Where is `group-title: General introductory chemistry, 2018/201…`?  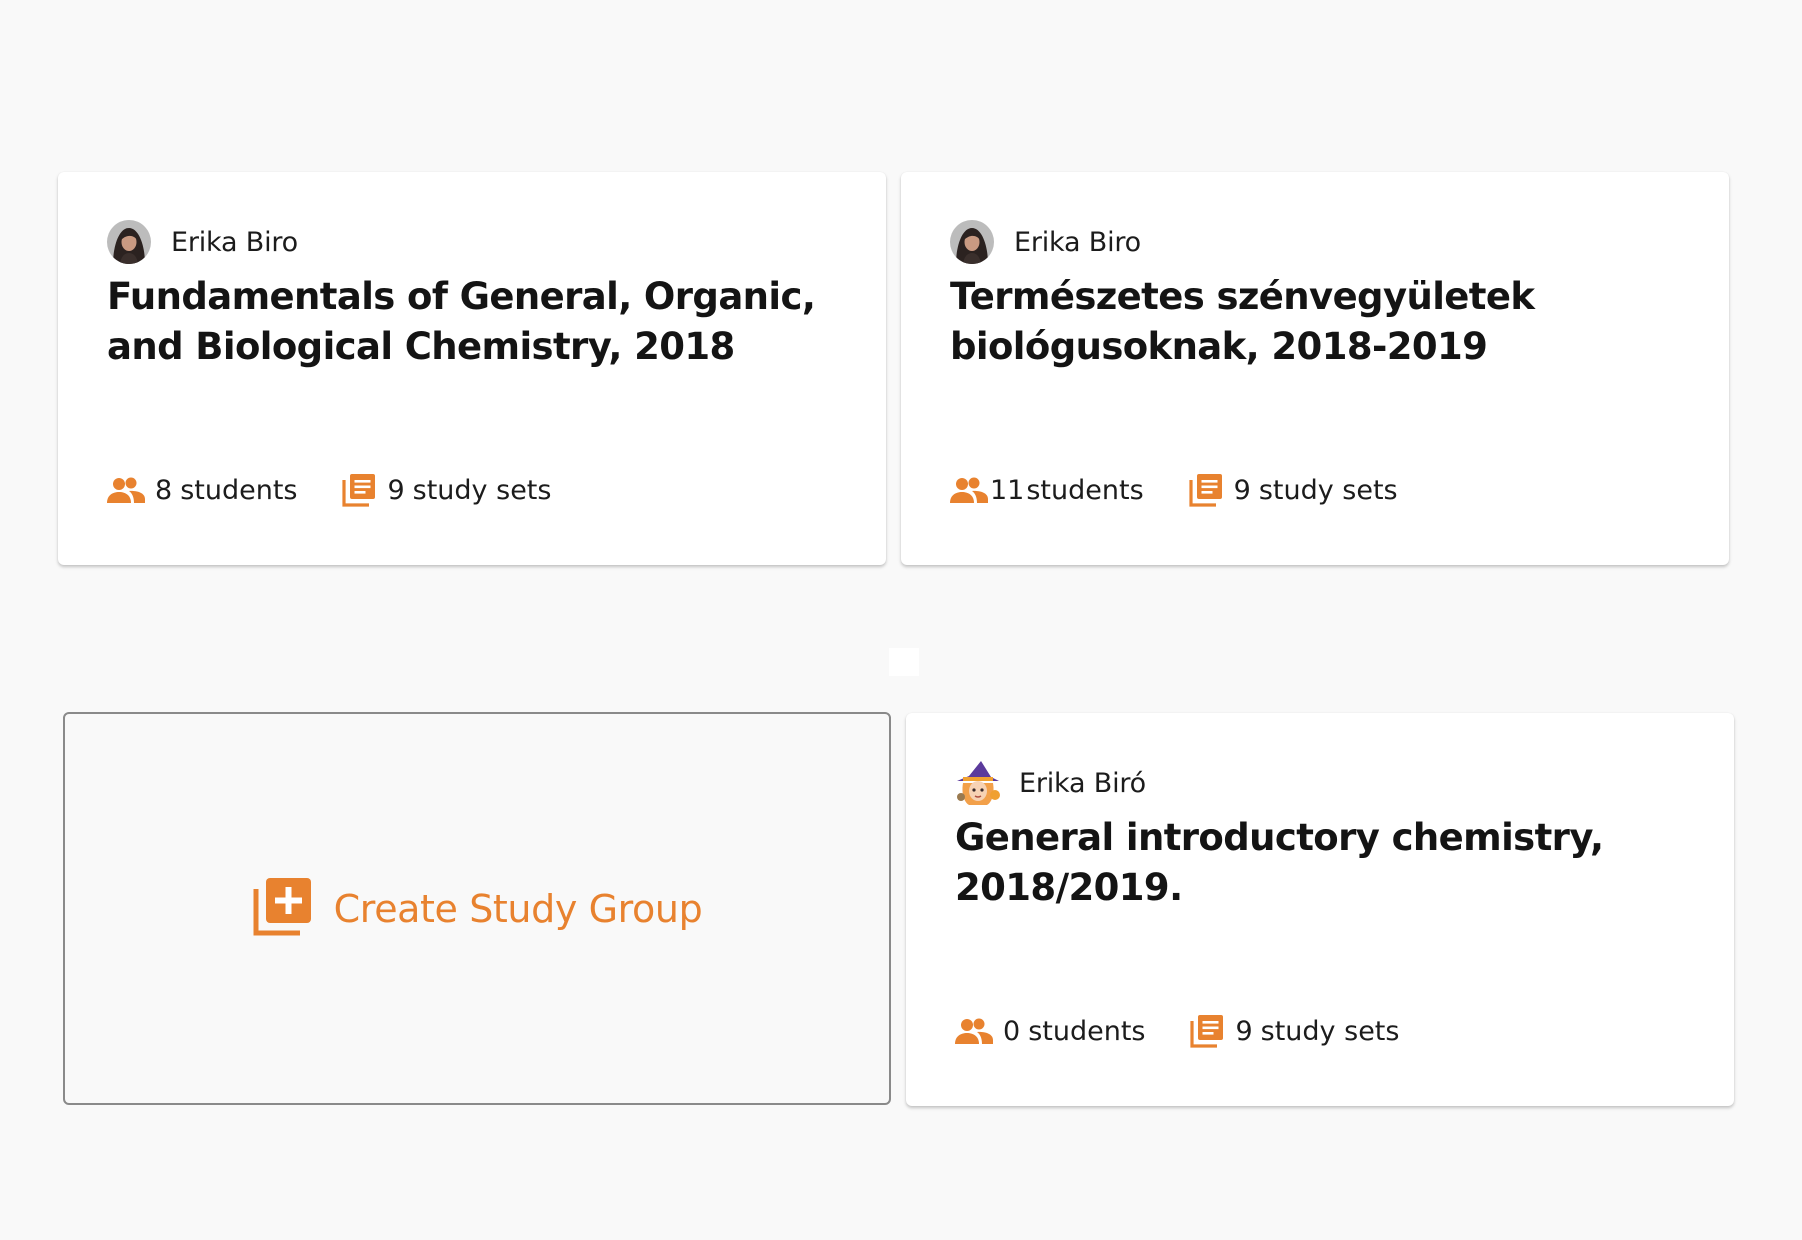 group-title: General introductory chemistry, 2018/201… is located at coordinates (1279, 862).